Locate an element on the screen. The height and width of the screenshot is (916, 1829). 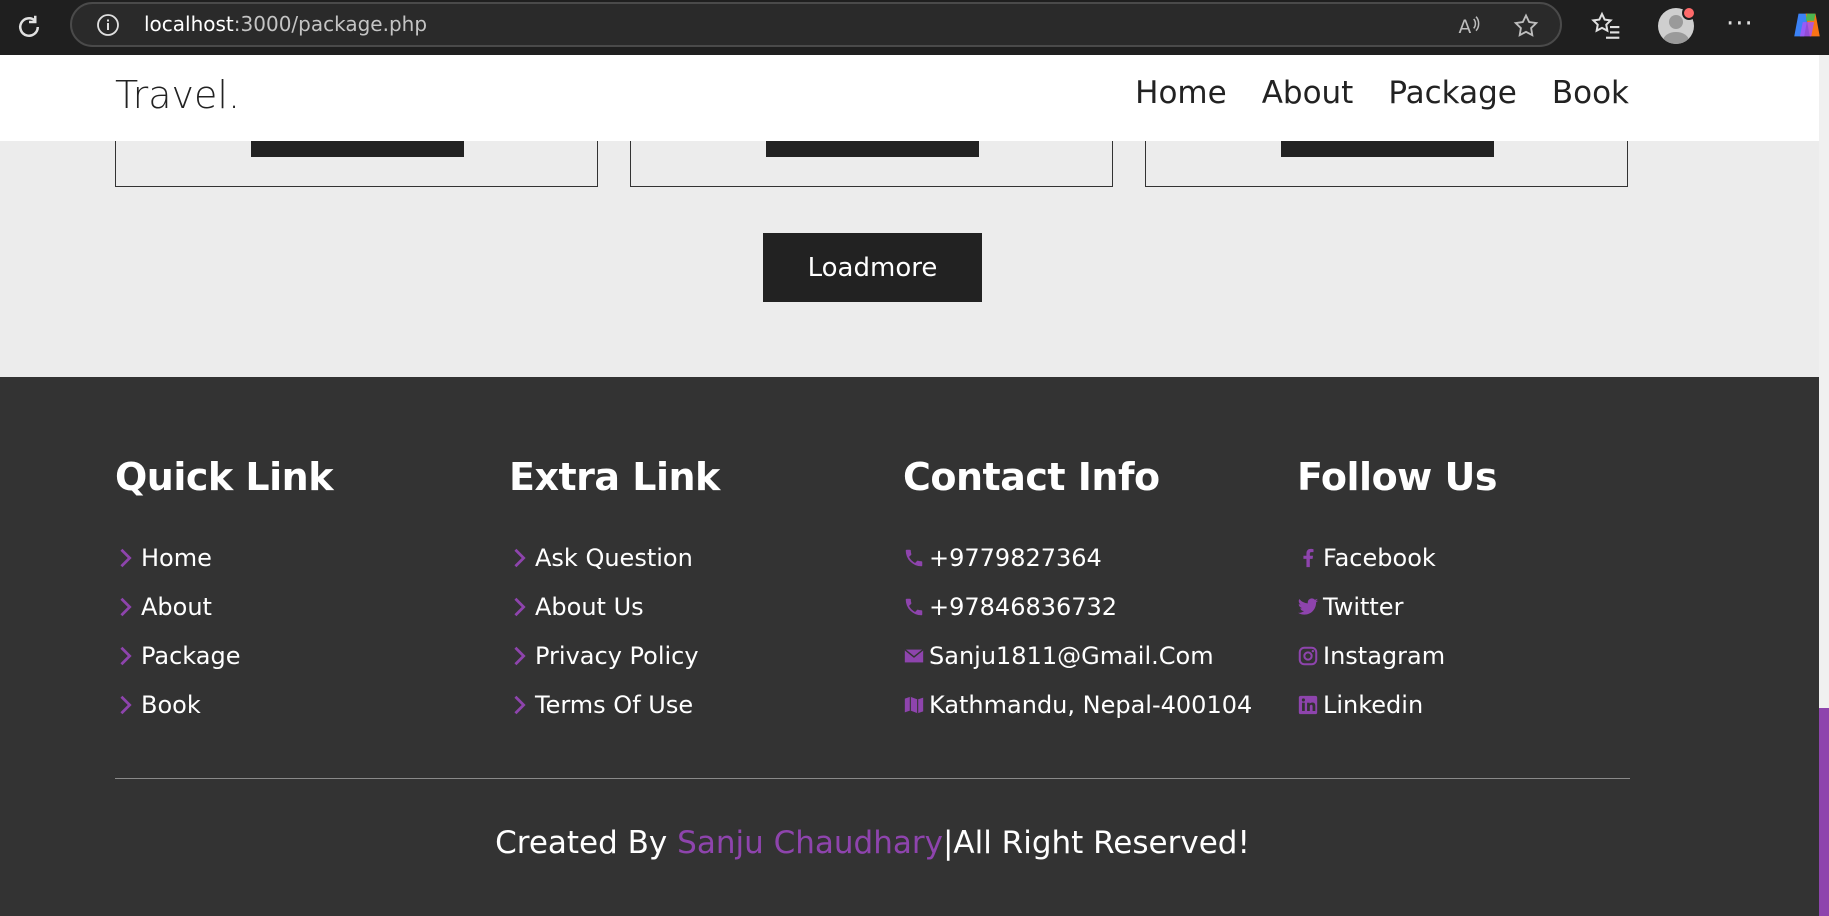
favorites-list-icon is located at coordinates (1606, 26).